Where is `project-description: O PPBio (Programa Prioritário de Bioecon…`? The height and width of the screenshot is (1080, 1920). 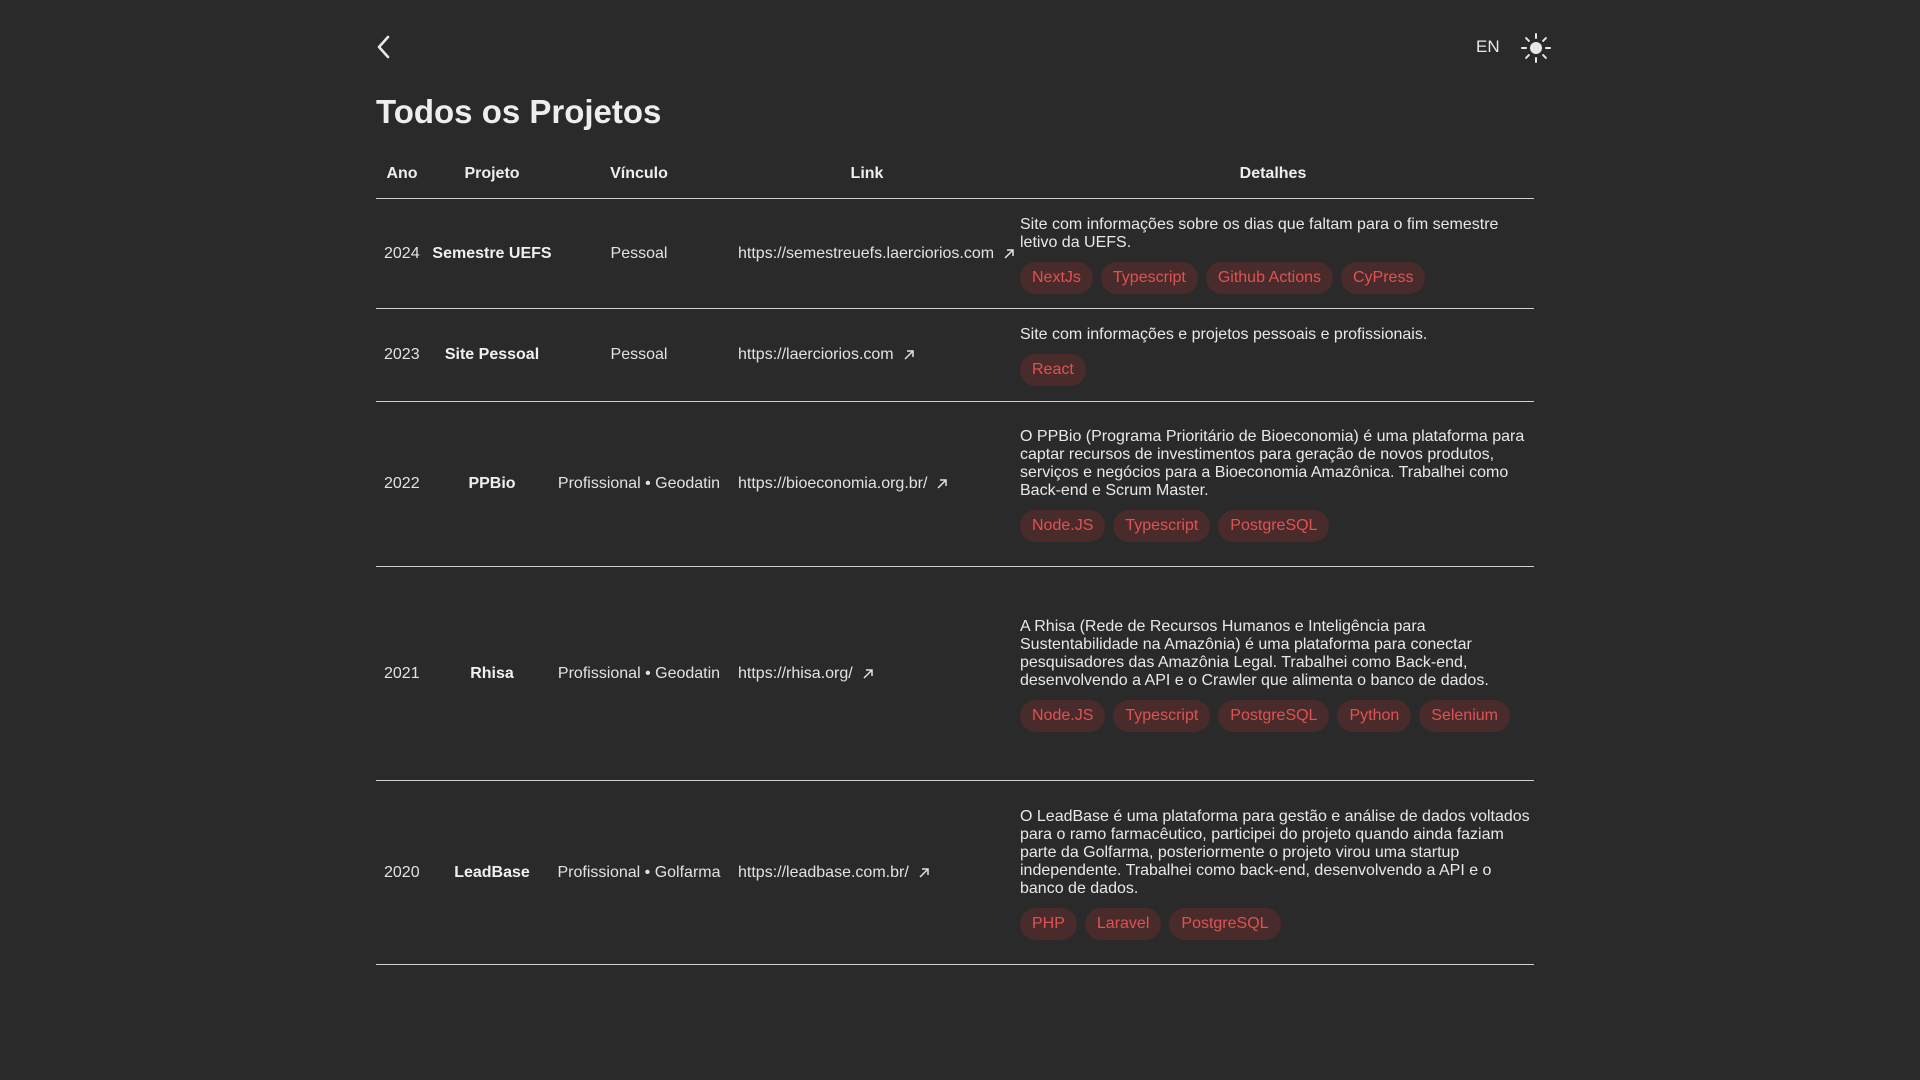 project-description: O PPBio (Programa Prioritário de Bioecon… is located at coordinates (1272, 463).